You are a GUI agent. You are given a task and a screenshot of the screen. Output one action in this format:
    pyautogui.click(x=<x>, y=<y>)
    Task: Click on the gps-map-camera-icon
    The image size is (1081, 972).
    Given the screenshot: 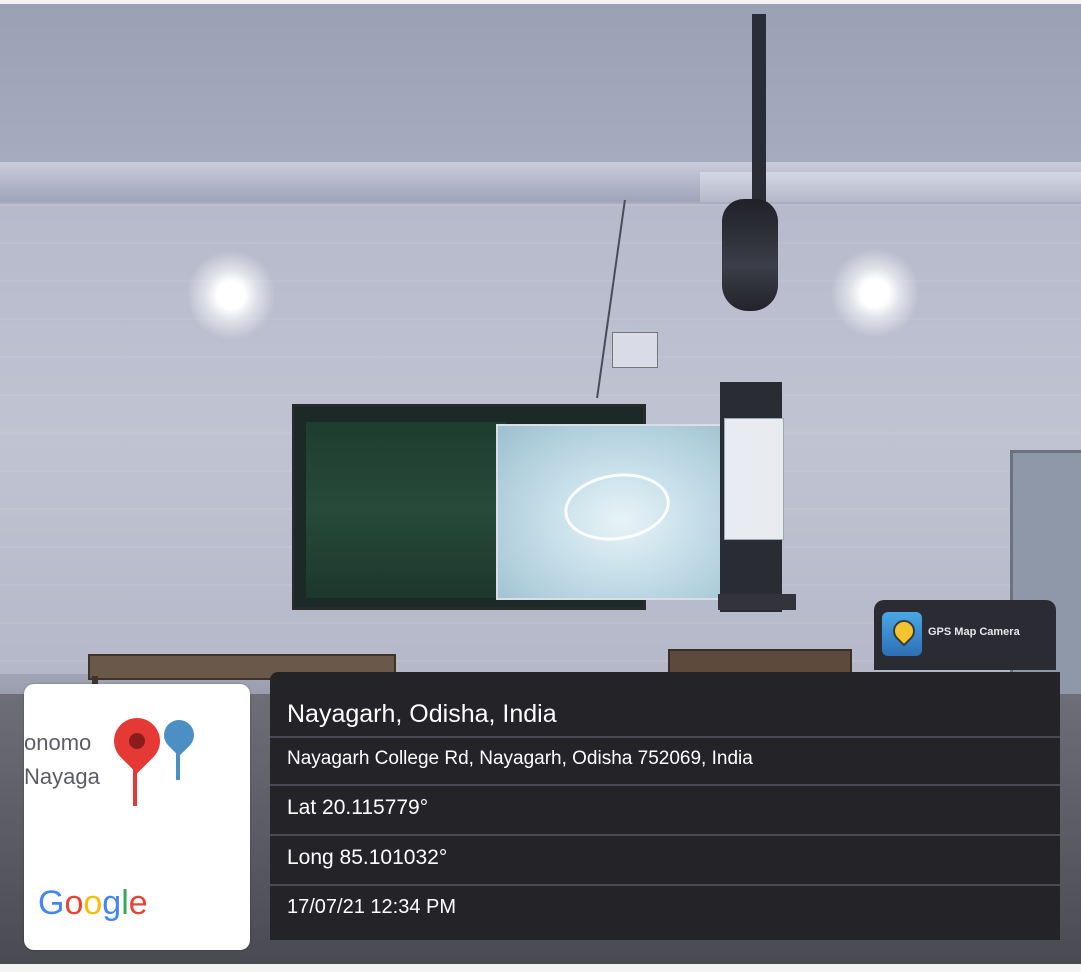 What is the action you would take?
    pyautogui.click(x=902, y=634)
    